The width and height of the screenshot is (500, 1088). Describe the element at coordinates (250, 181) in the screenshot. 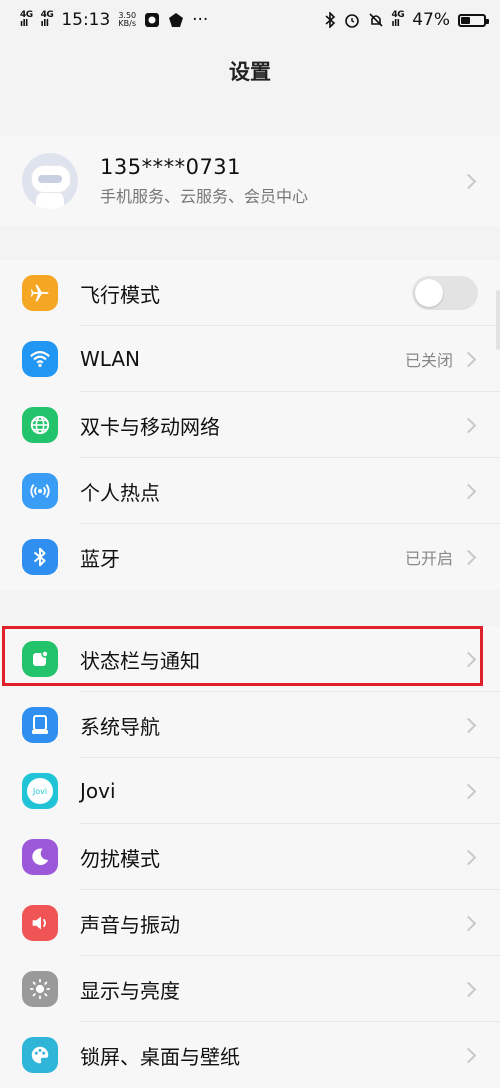

I see `account-row: 135****0731 手机服务、云服务、会员中心` at that location.